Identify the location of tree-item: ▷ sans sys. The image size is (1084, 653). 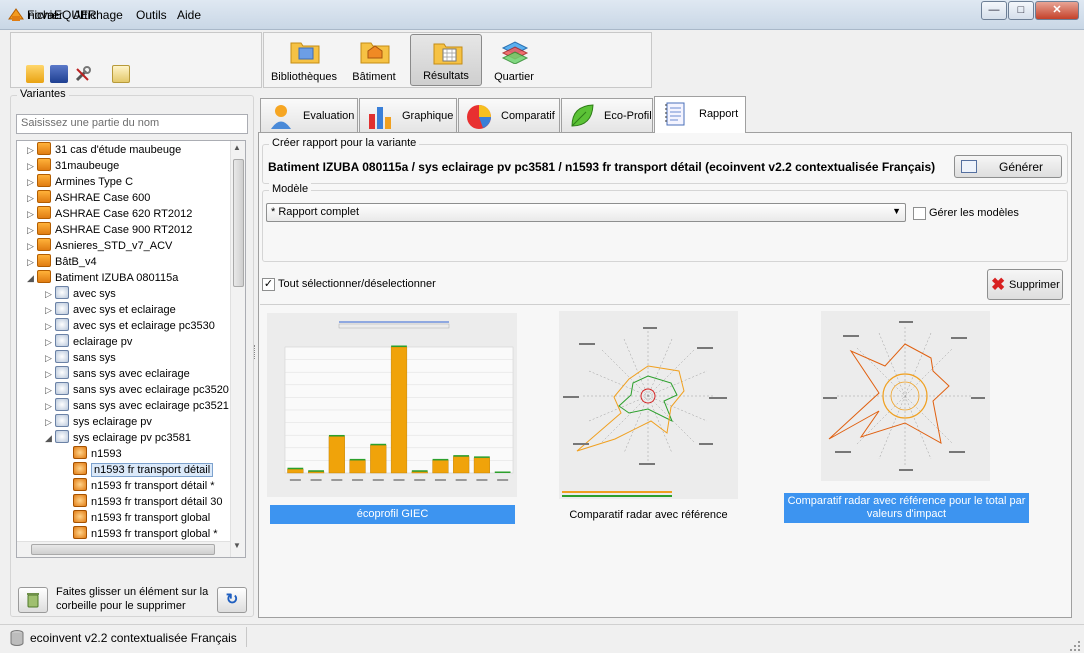
(80, 358).